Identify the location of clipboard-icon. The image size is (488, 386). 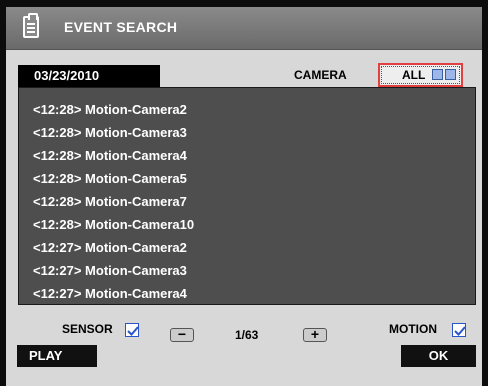
(31, 25).